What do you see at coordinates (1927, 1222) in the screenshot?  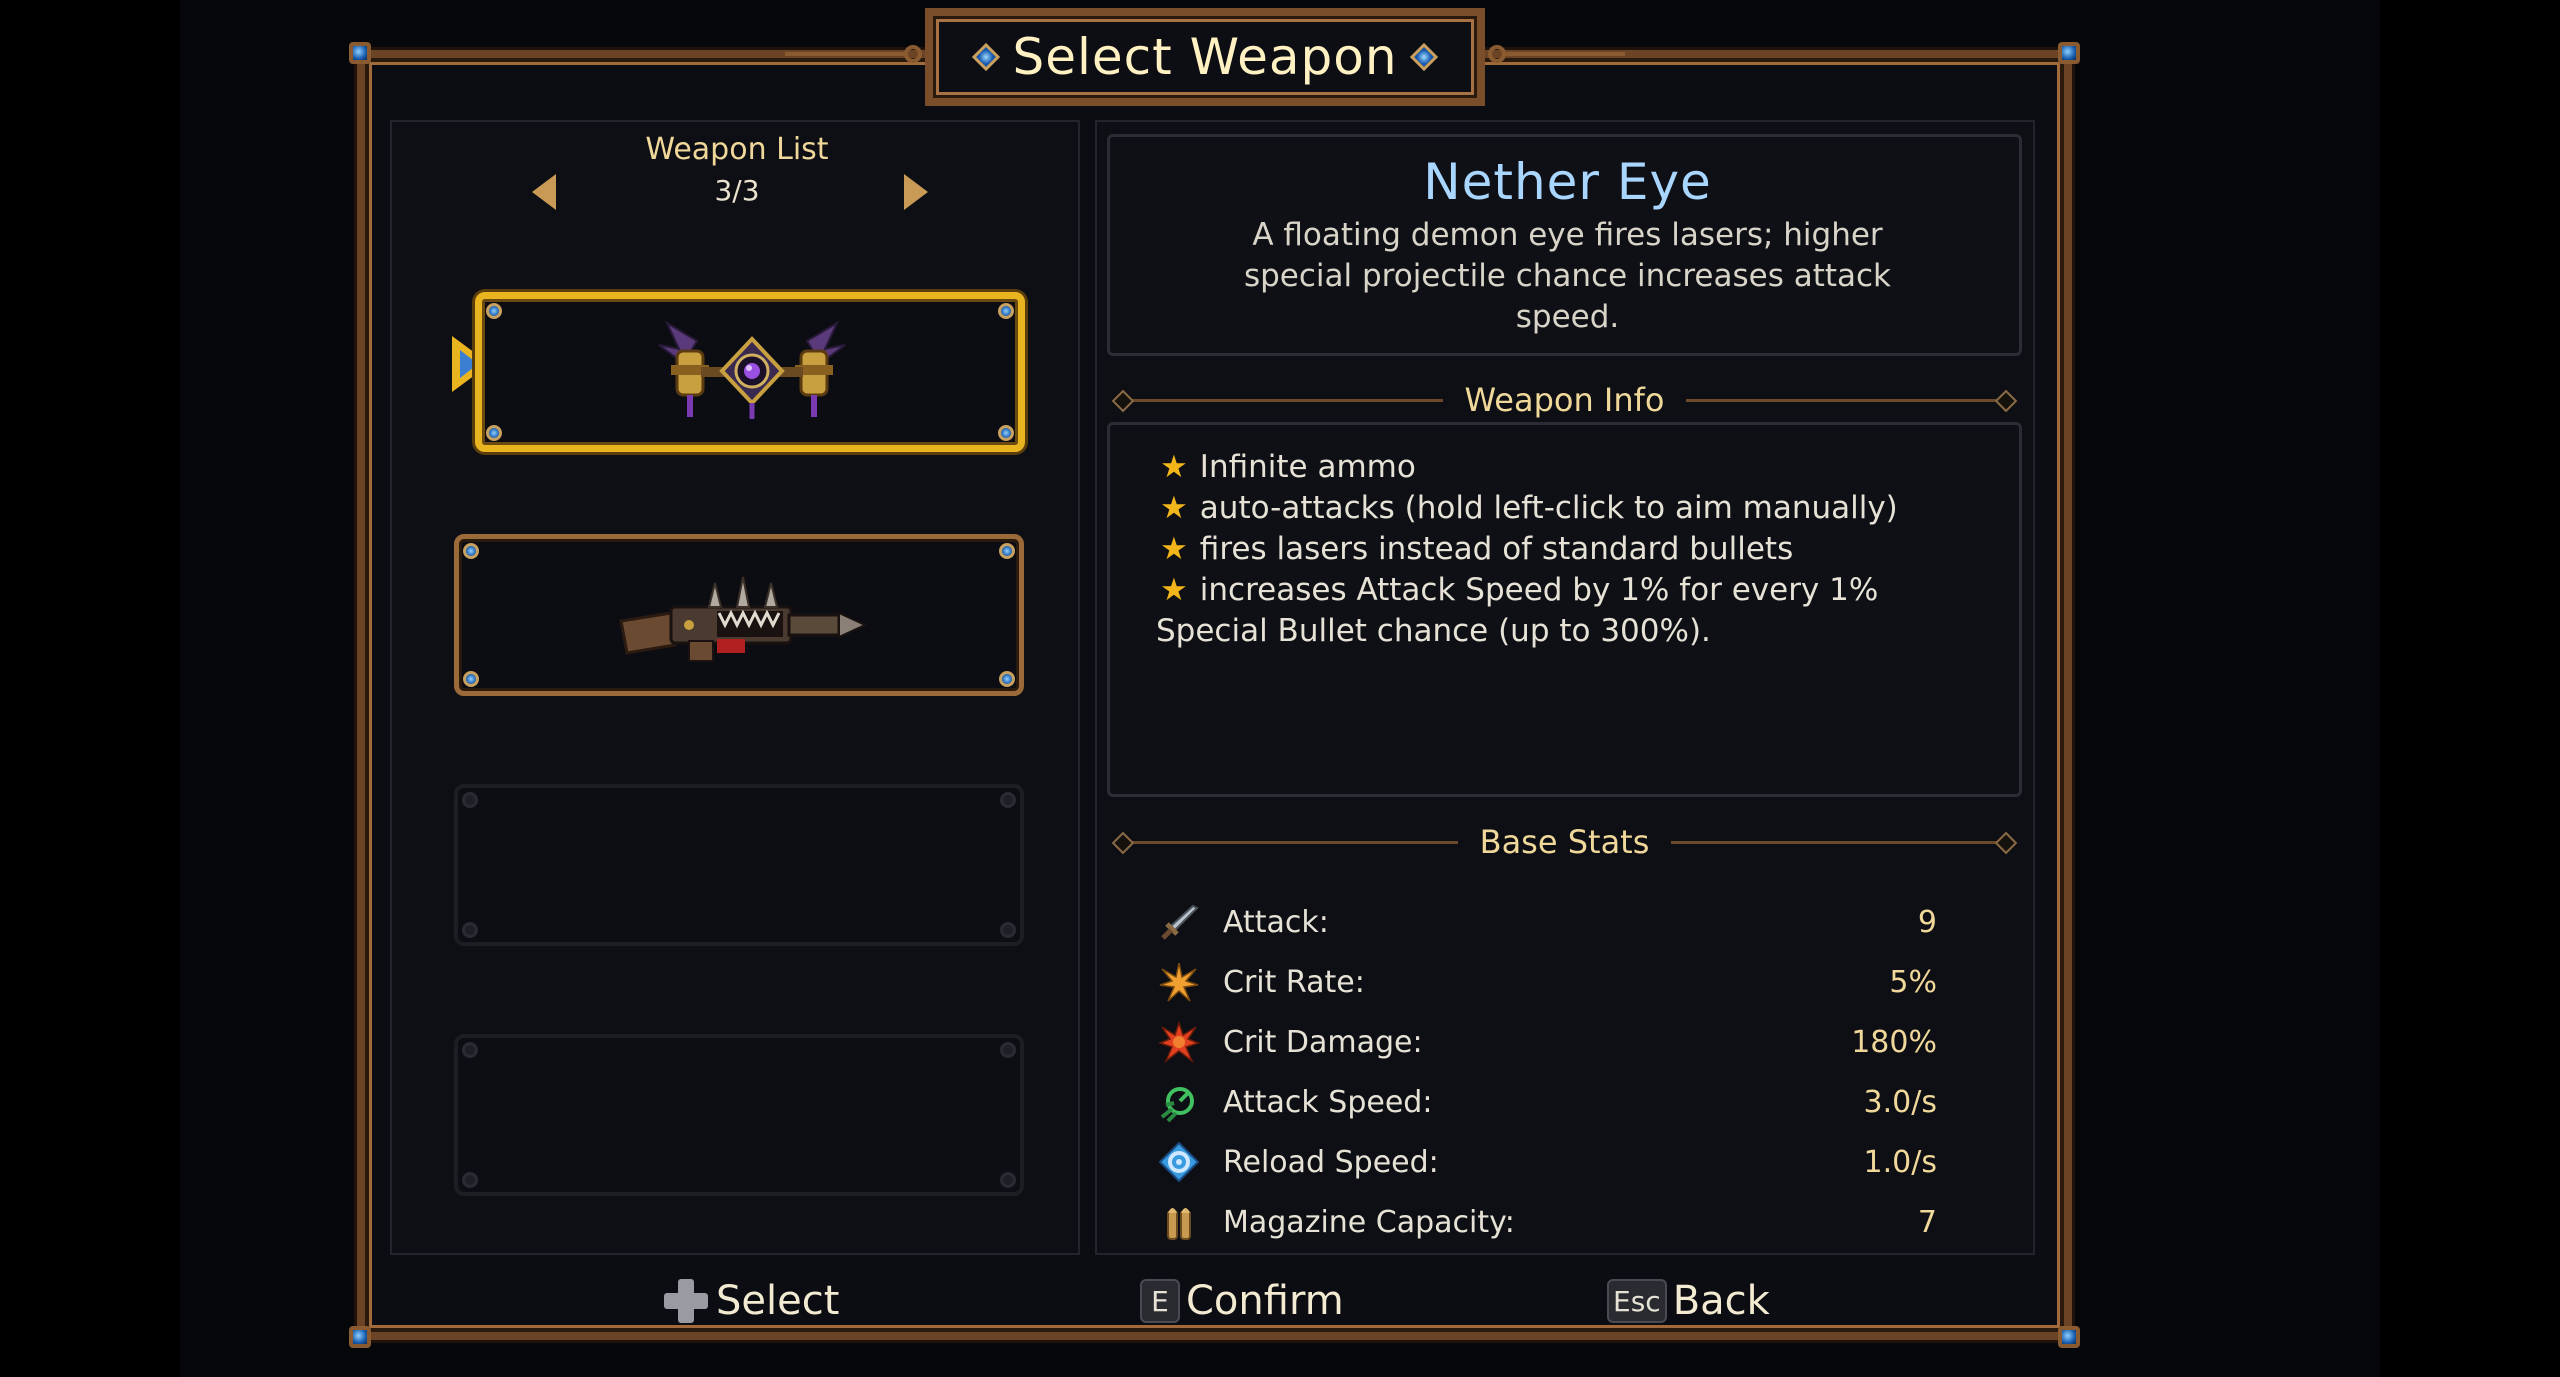 I see `stat-value: 7` at bounding box center [1927, 1222].